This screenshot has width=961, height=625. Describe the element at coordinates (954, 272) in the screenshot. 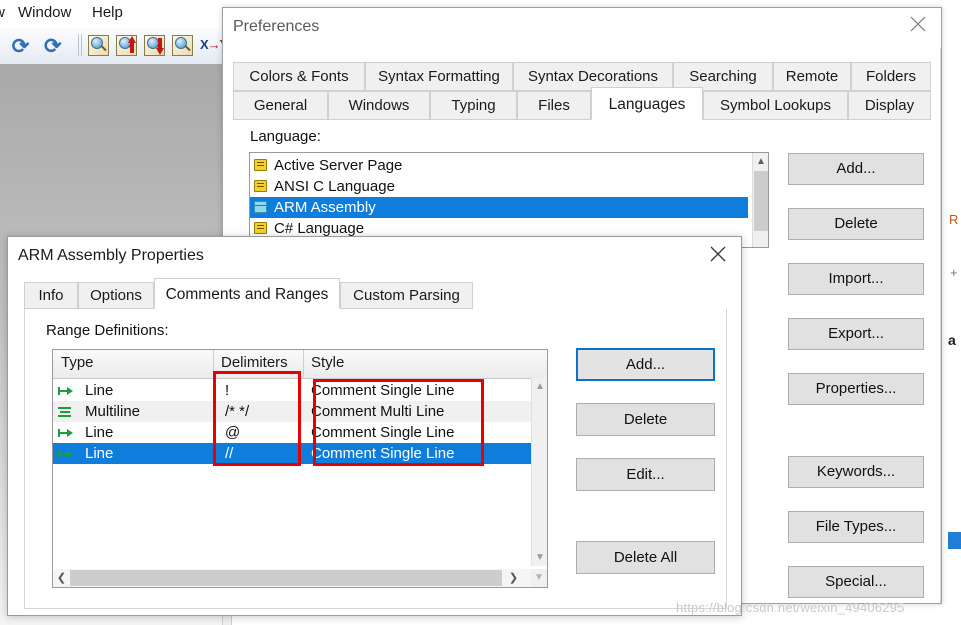

I see `right-strip-plus-icon: +` at that location.